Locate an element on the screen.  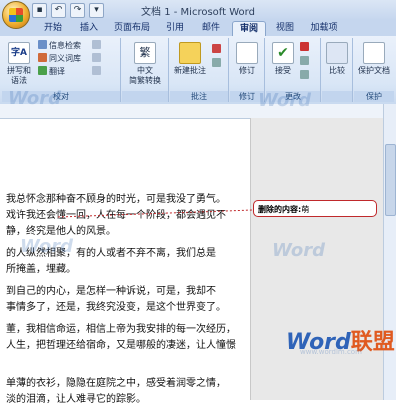
balloon-text: 萌 is located at coordinates (305, 209).